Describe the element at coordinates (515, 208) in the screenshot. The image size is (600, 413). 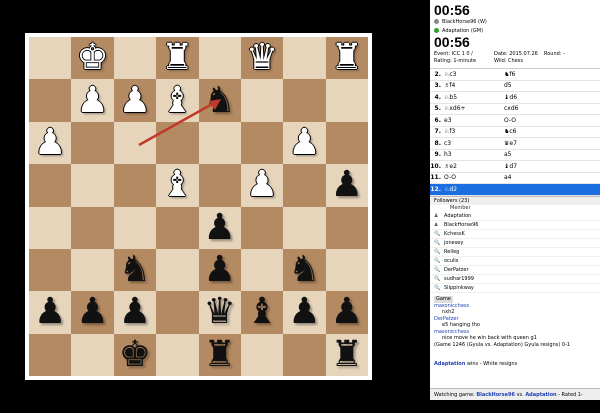
I see `followers-column-header: Member` at that location.